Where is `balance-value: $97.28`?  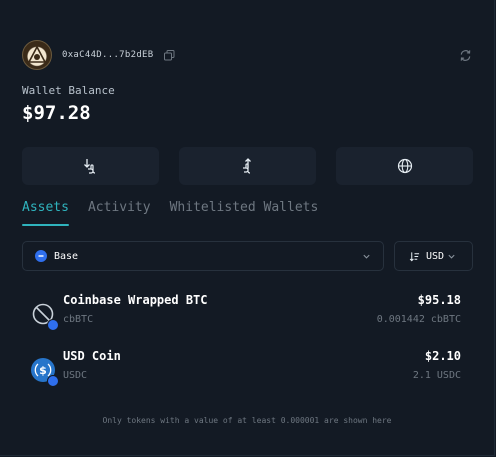 balance-value: $97.28 is located at coordinates (56, 113).